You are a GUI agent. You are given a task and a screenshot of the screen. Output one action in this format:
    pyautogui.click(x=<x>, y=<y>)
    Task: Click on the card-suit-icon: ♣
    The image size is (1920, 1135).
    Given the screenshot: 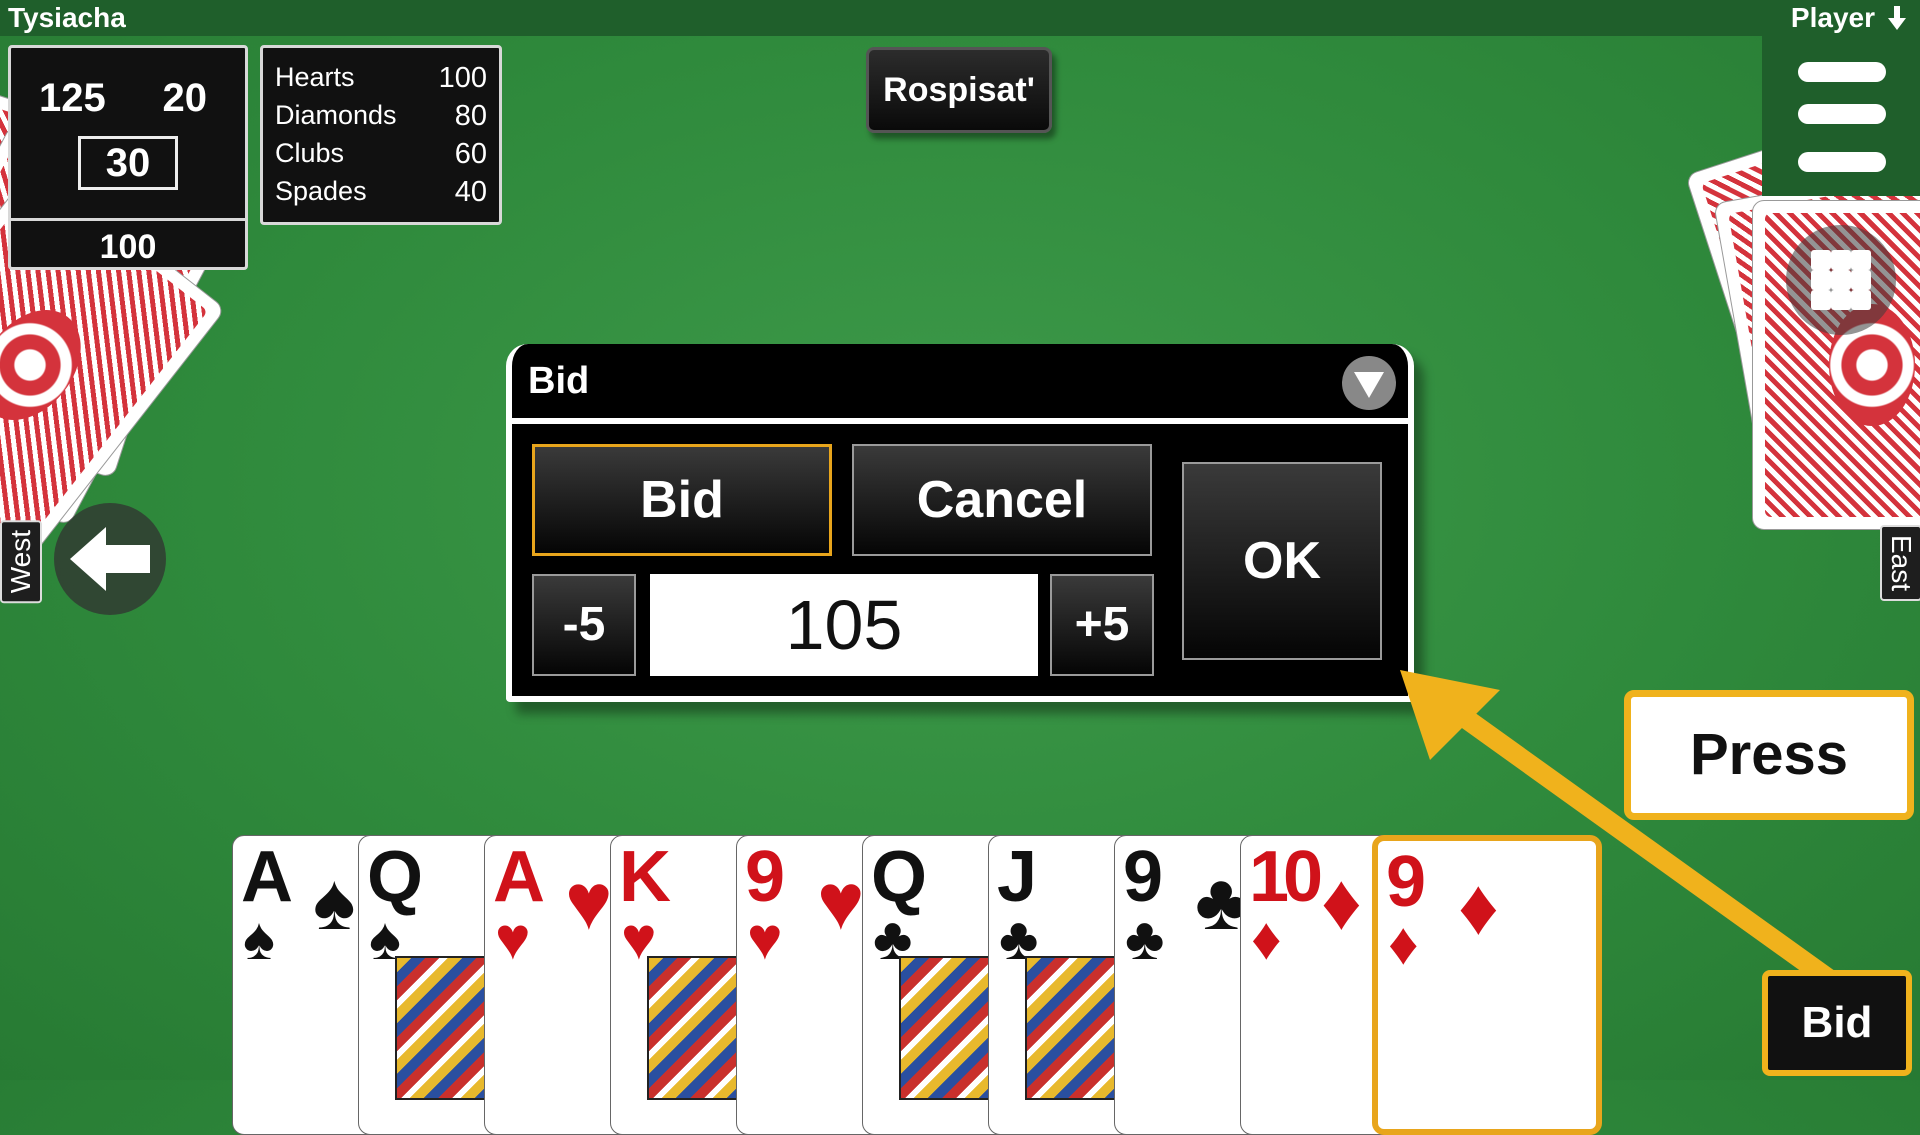 What is the action you would take?
    pyautogui.click(x=1145, y=938)
    